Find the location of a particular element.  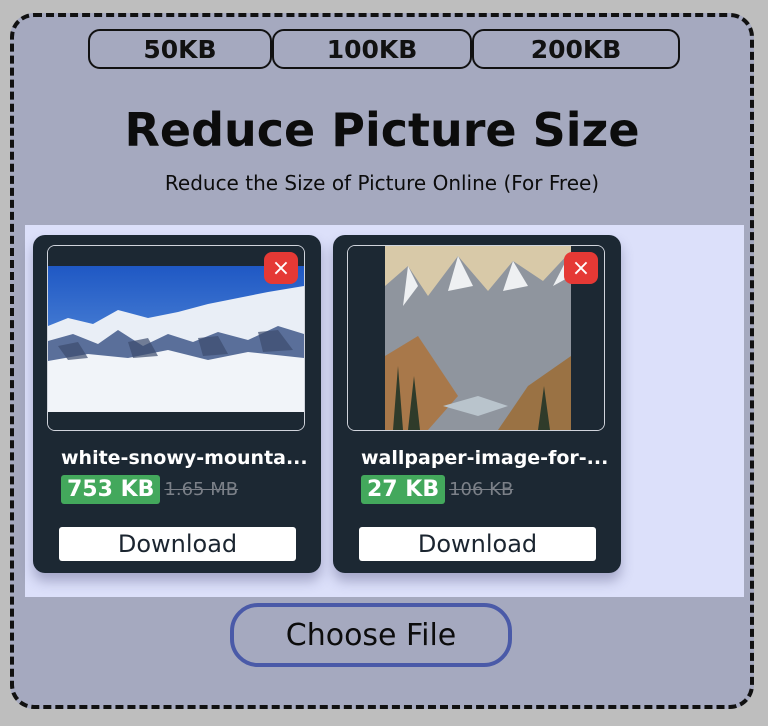

original-size: 106 KB is located at coordinates (481, 489).